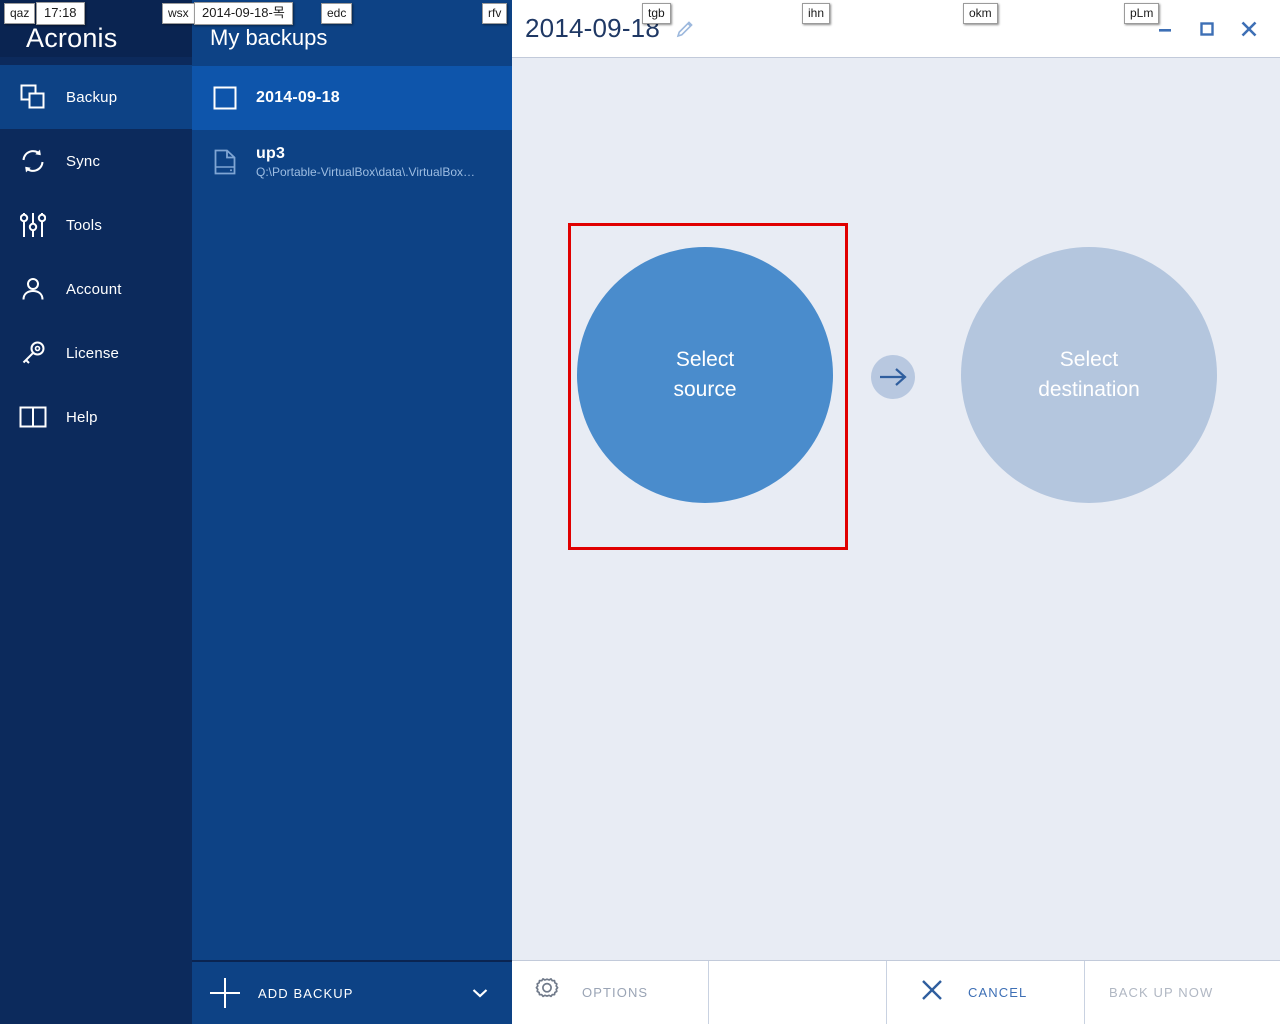 The width and height of the screenshot is (1280, 1024). What do you see at coordinates (896, 28) in the screenshot?
I see `main-header: 2014-09-18` at bounding box center [896, 28].